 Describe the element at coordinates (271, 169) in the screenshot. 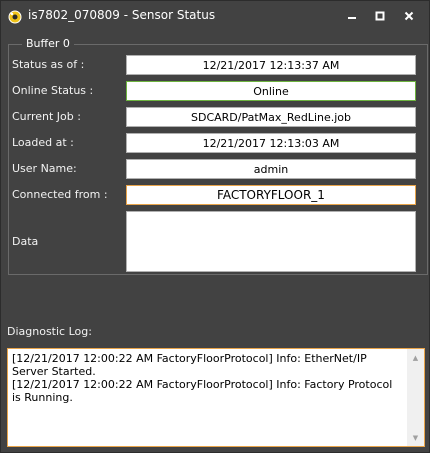

I see `user-name-field: admin` at that location.